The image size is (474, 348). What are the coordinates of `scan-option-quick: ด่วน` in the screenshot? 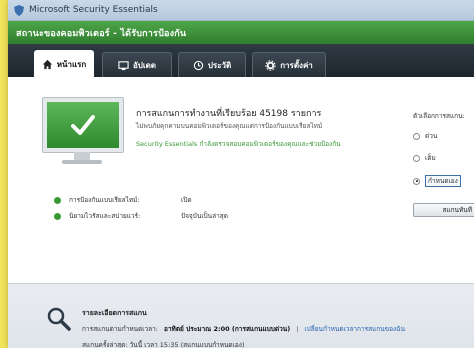 It's located at (425, 136).